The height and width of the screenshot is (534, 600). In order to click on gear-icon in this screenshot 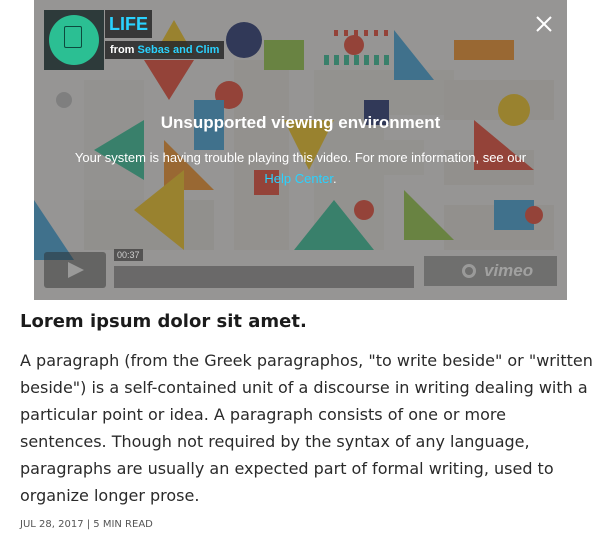, I will do `click(469, 271)`.